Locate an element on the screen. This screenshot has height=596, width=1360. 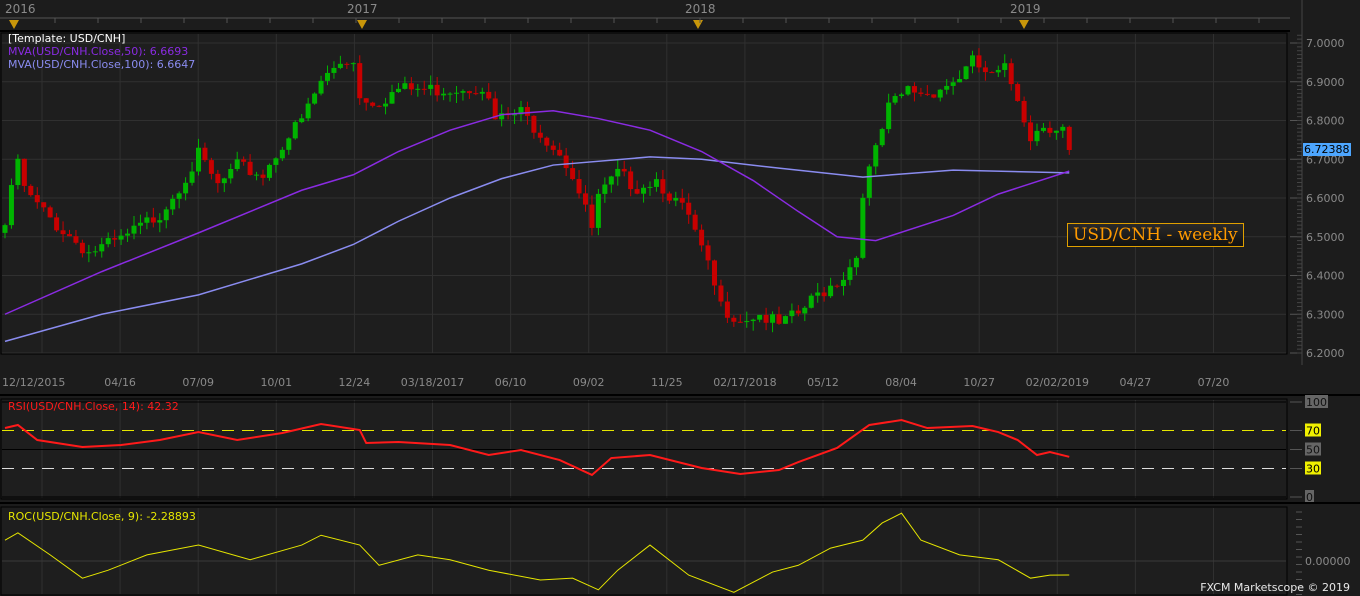
date-tick: 07/20 is located at coordinates (1214, 382).